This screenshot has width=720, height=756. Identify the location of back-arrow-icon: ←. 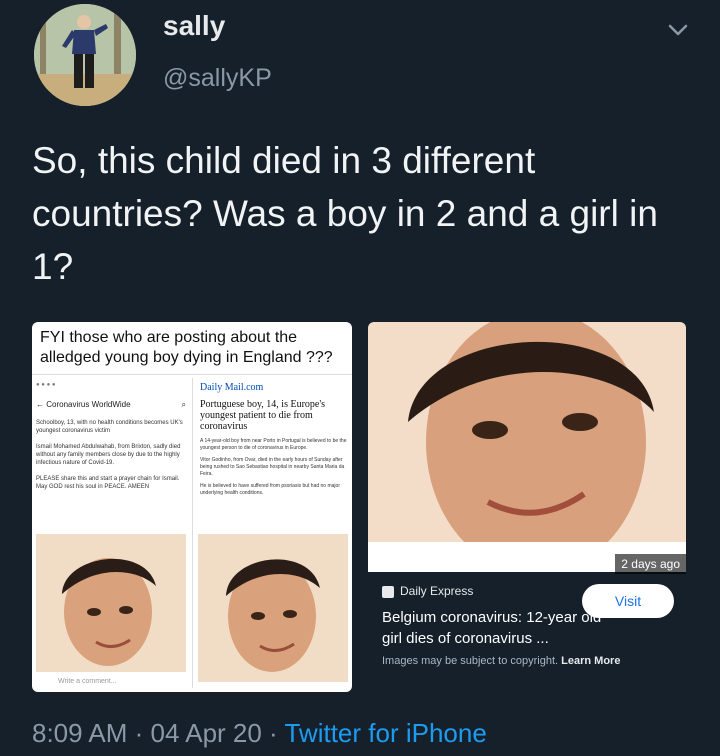
(40, 404).